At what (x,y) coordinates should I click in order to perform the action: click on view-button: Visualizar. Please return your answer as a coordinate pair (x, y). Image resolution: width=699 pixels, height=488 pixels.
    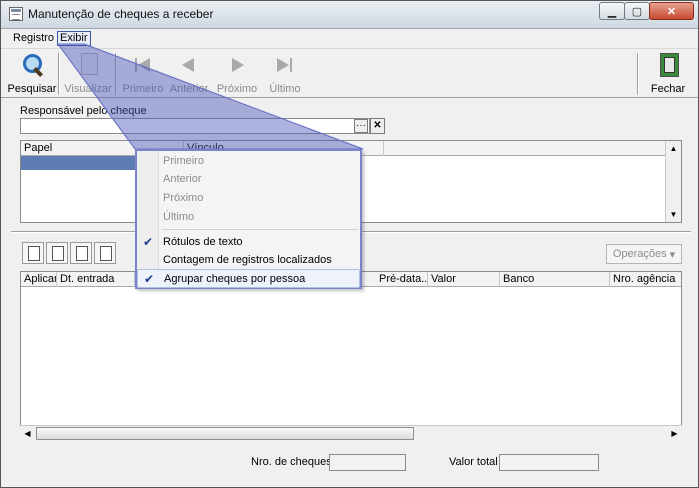
    Looking at the image, I should click on (88, 74).